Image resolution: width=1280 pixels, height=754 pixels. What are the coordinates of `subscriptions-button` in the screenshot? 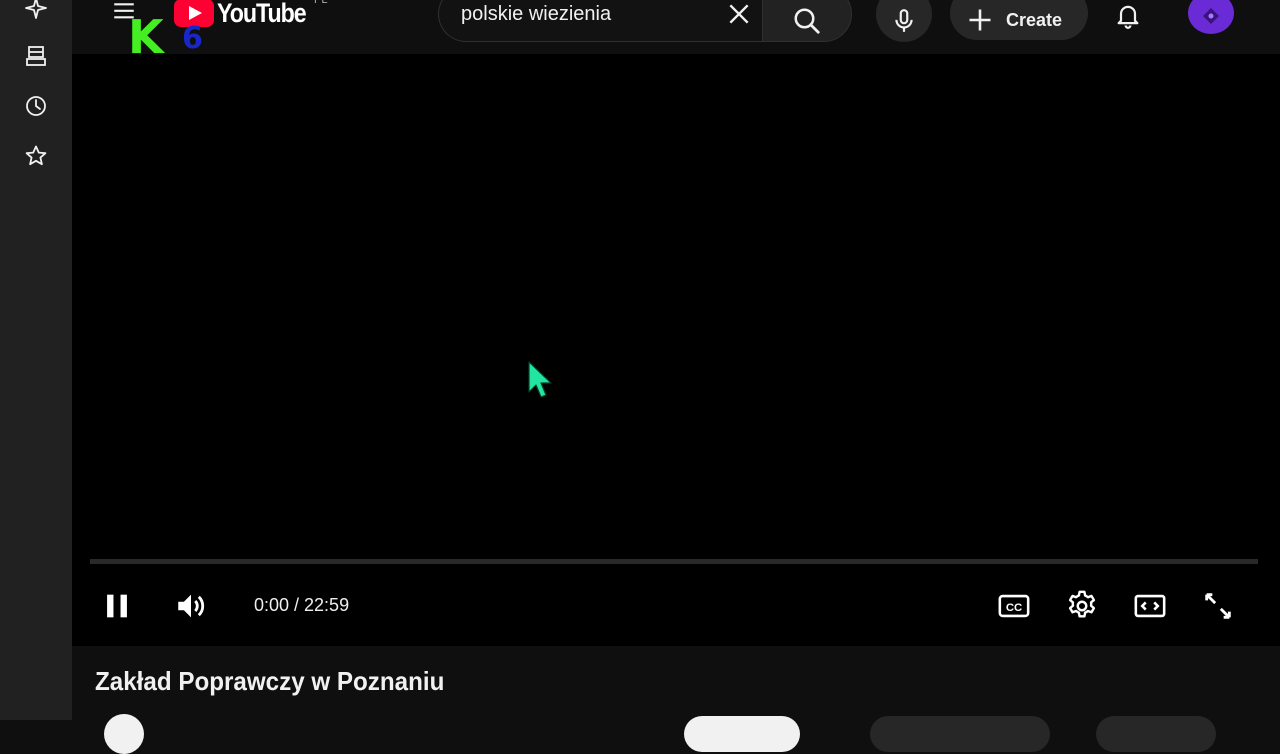 It's located at (36, 56).